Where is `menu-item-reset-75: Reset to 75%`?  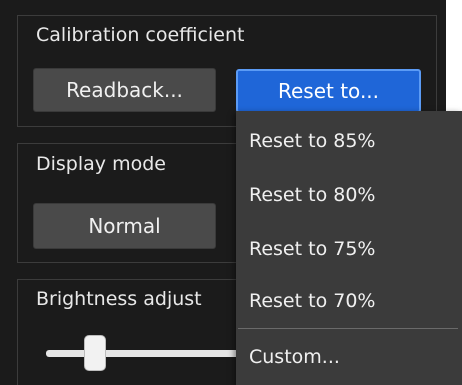
menu-item-reset-75: Reset to 75% is located at coordinates (341, 249).